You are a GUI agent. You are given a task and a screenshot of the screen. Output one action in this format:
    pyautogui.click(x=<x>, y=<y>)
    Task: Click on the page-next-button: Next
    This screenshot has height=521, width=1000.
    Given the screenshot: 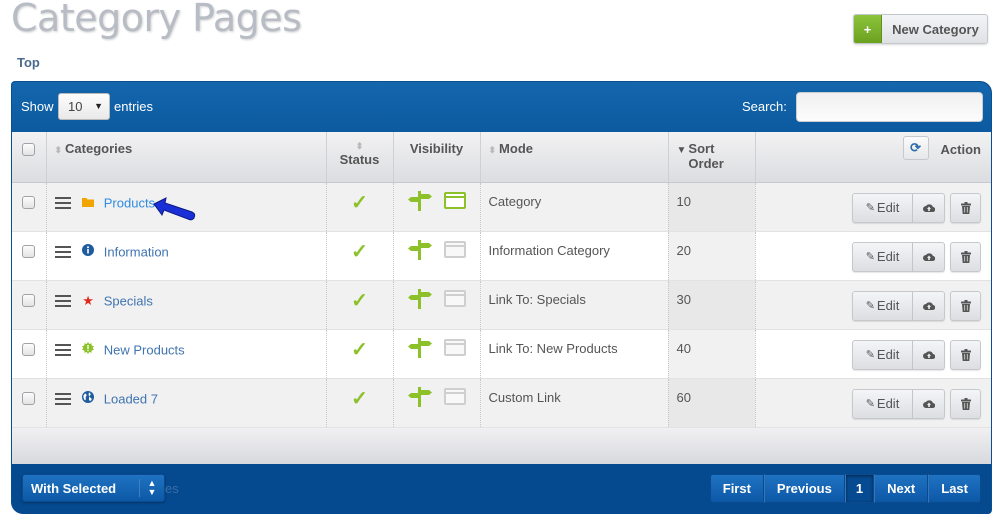 What is the action you would take?
    pyautogui.click(x=901, y=488)
    